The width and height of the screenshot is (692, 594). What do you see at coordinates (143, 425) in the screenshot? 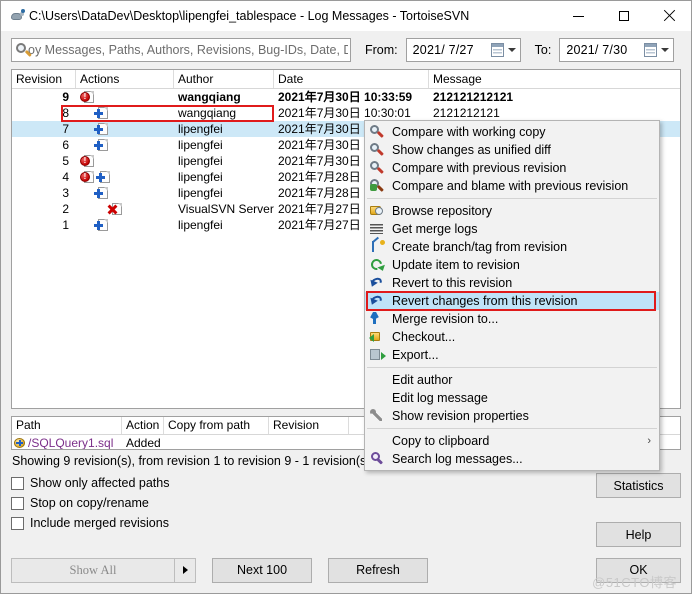
I see `column-header-action: Action` at bounding box center [143, 425].